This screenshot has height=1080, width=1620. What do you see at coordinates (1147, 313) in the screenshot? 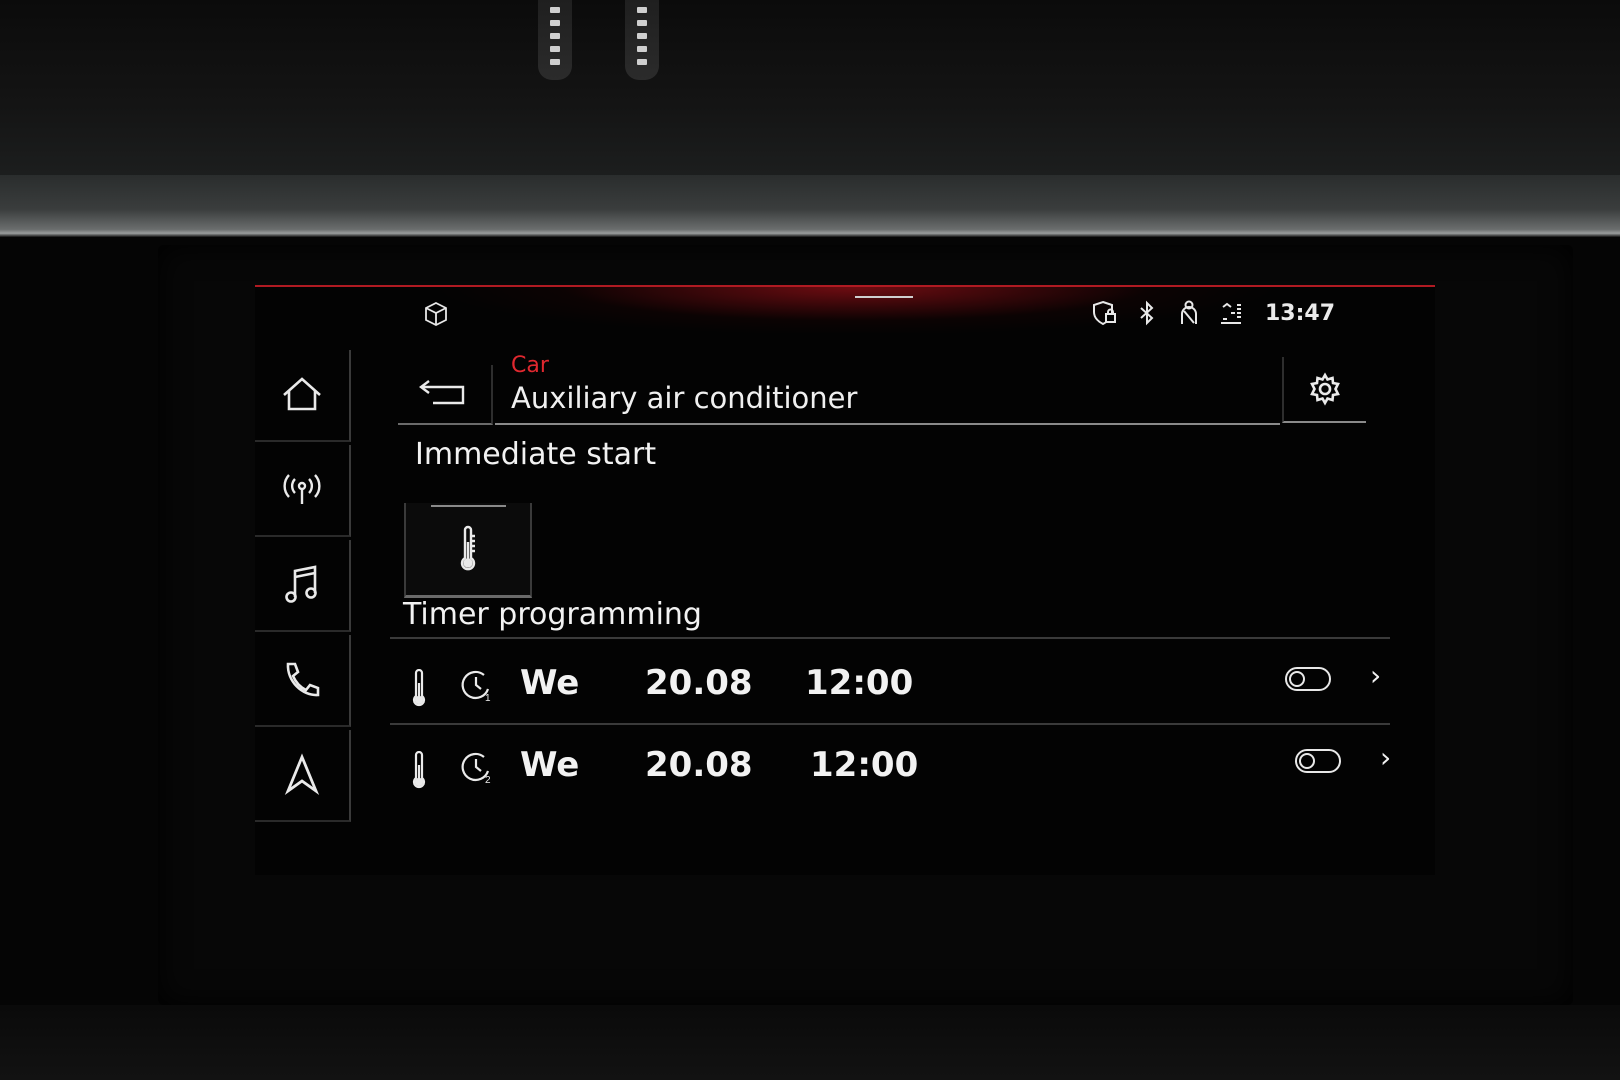
I see `bluetooth-icon` at bounding box center [1147, 313].